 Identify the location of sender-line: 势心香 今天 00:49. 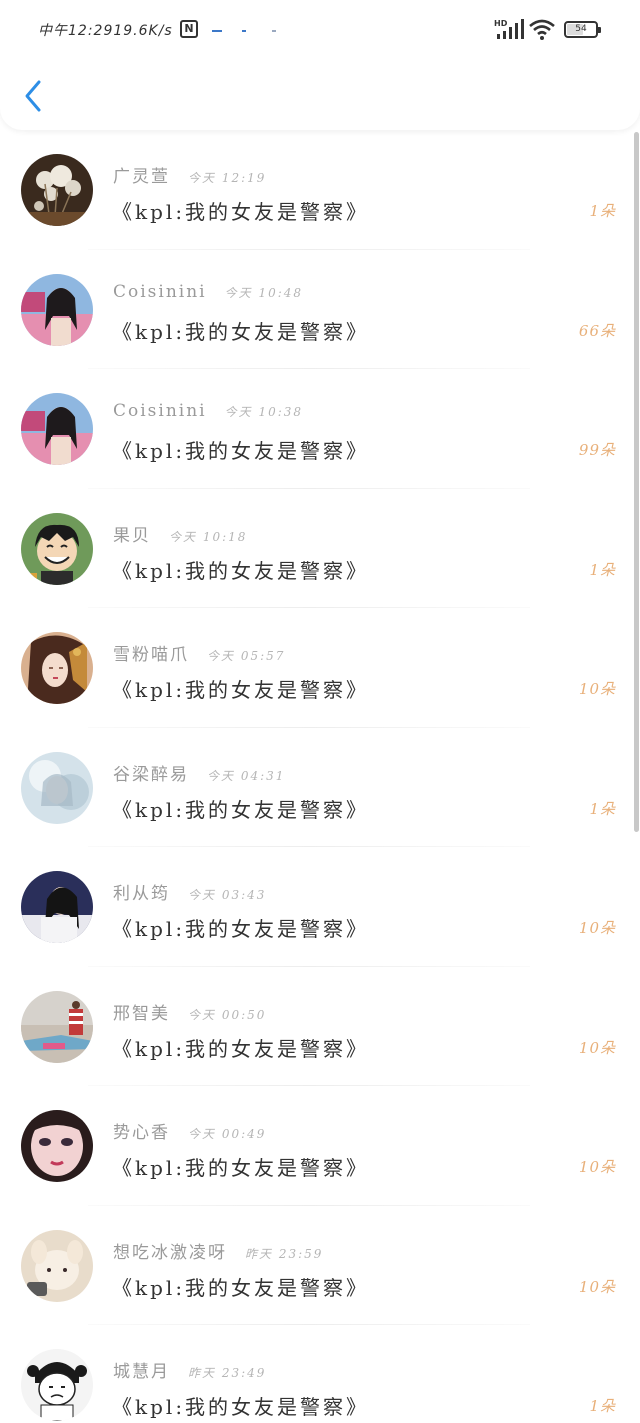
(189, 1130).